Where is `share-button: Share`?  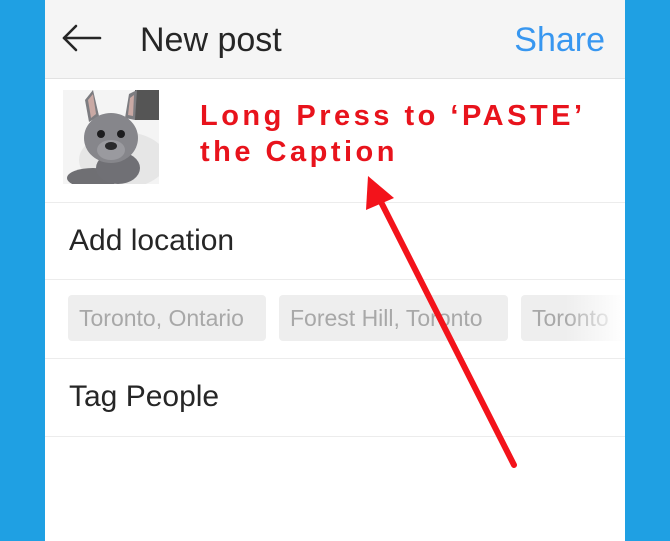
share-button: Share is located at coordinates (559, 40).